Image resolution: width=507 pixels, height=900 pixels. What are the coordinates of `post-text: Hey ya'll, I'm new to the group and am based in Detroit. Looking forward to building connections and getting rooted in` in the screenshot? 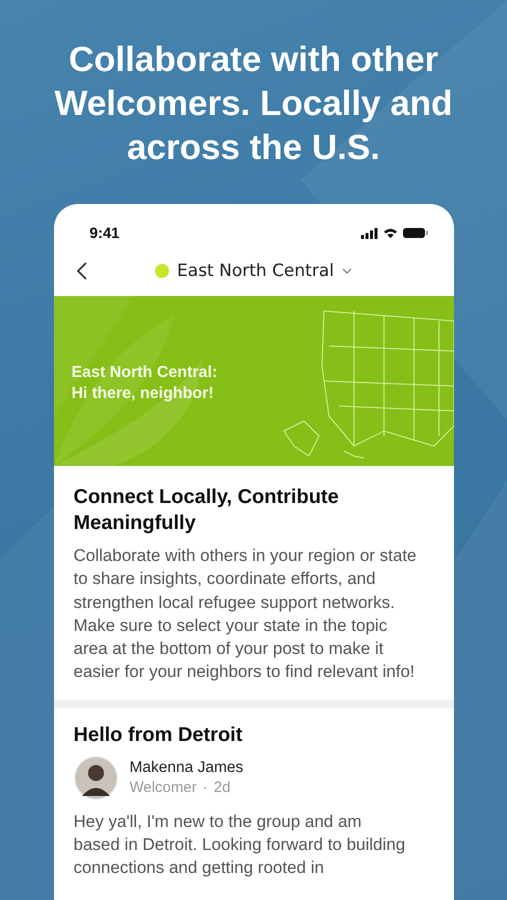 It's located at (240, 844).